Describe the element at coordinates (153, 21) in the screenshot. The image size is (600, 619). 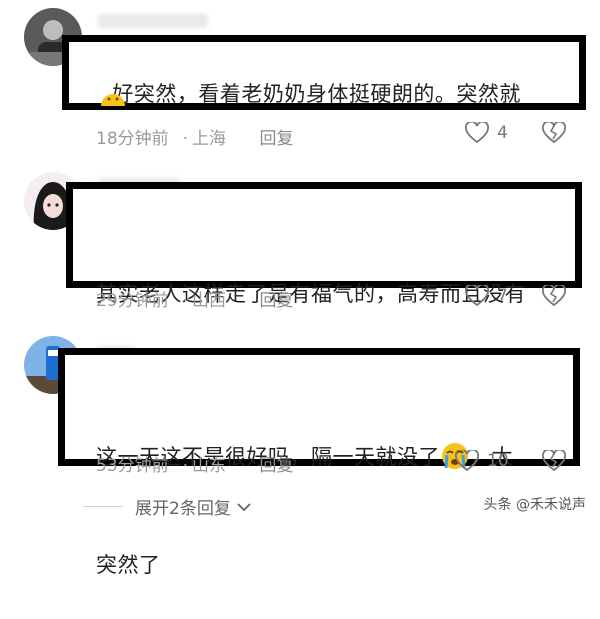
I see `username-blurred` at that location.